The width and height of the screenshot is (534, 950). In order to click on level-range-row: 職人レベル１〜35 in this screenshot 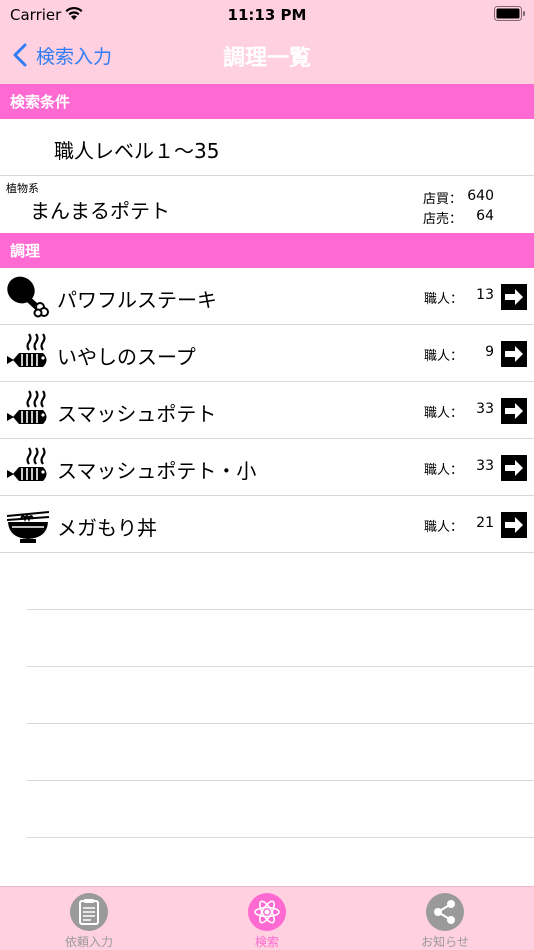, I will do `click(267, 147)`.